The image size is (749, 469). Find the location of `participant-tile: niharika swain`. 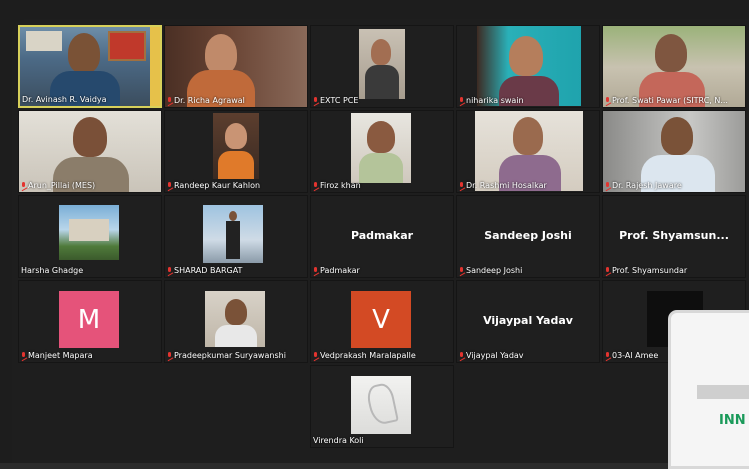

participant-tile: niharika swain is located at coordinates (528, 66).